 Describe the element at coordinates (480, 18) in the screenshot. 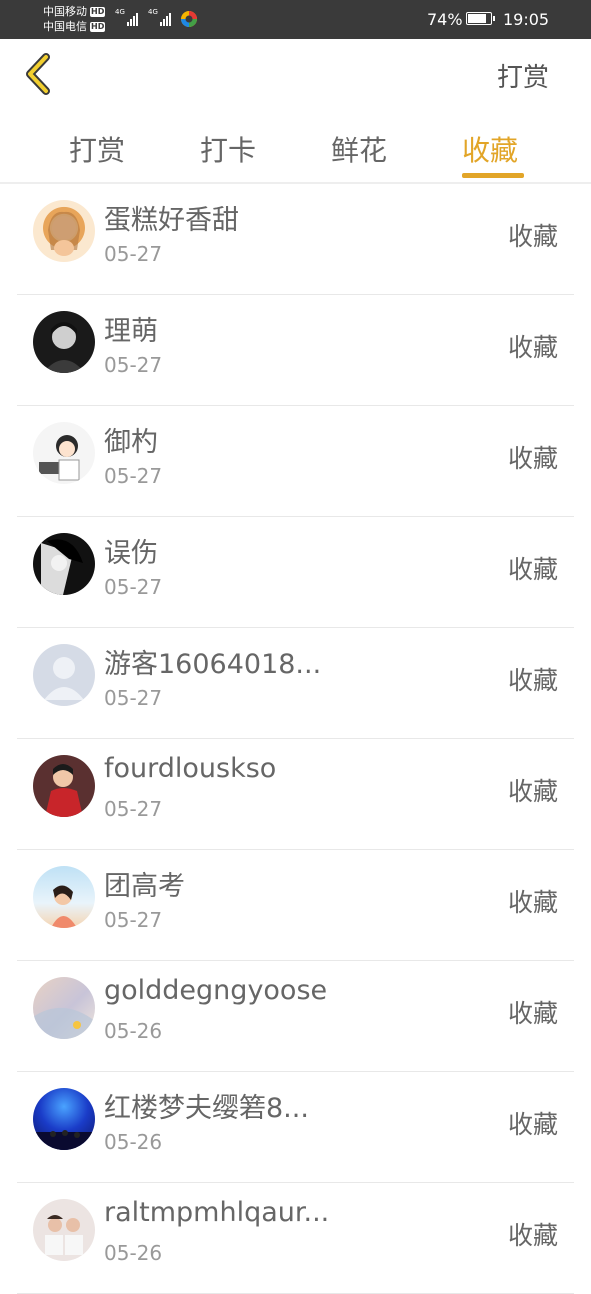

I see `battery-icon` at that location.